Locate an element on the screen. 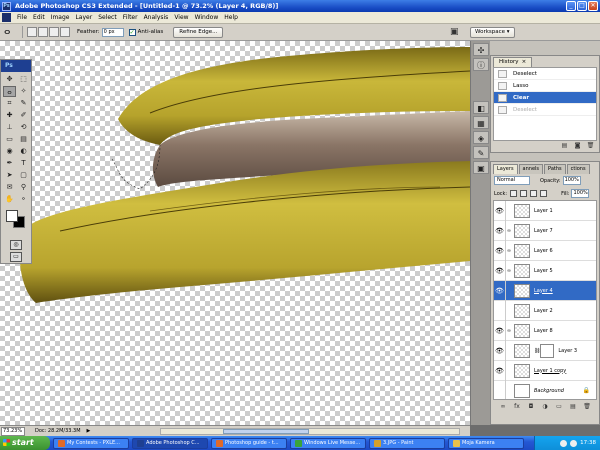 The width and height of the screenshot is (600, 450). history-item: Lasso is located at coordinates (545, 86).